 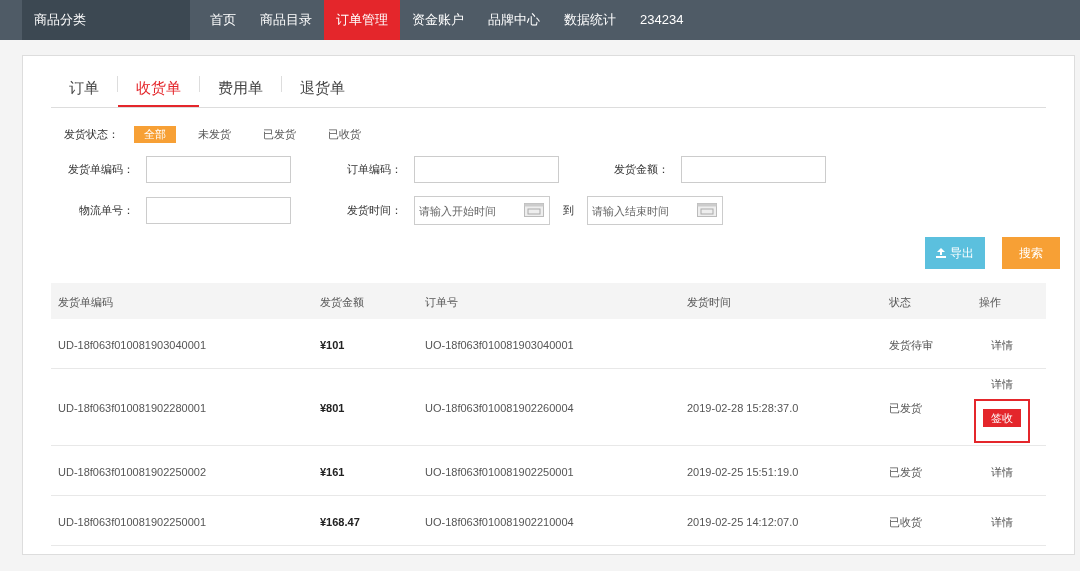 I want to click on field-label: 发货金额：, so click(x=641, y=170).